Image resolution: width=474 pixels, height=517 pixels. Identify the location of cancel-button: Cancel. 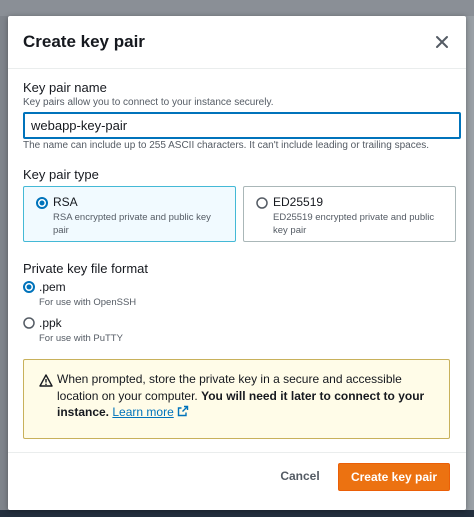
(300, 476).